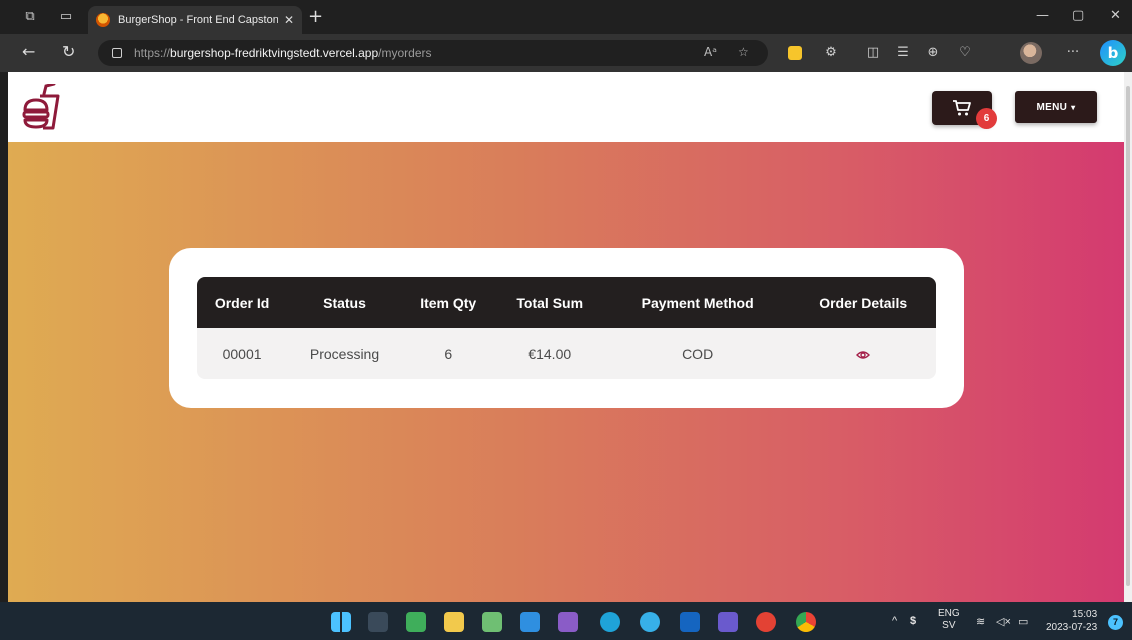 The image size is (1132, 640). What do you see at coordinates (1031, 53) in the screenshot?
I see `profile-avatar` at bounding box center [1031, 53].